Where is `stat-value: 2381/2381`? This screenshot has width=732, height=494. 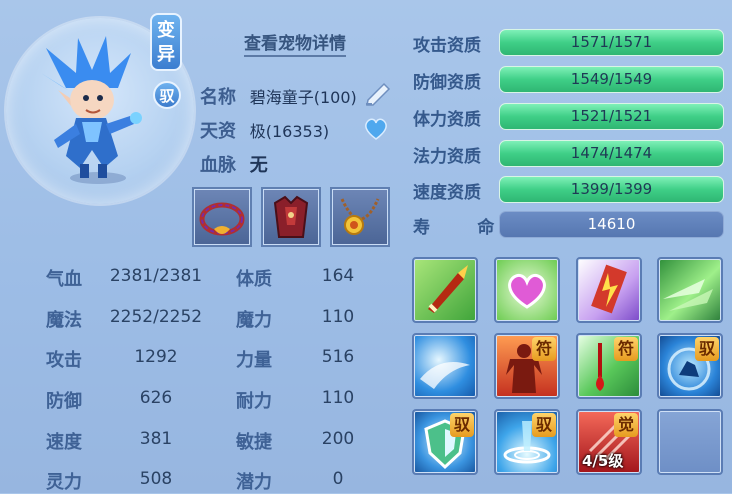 stat-value: 2381/2381 is located at coordinates (156, 276).